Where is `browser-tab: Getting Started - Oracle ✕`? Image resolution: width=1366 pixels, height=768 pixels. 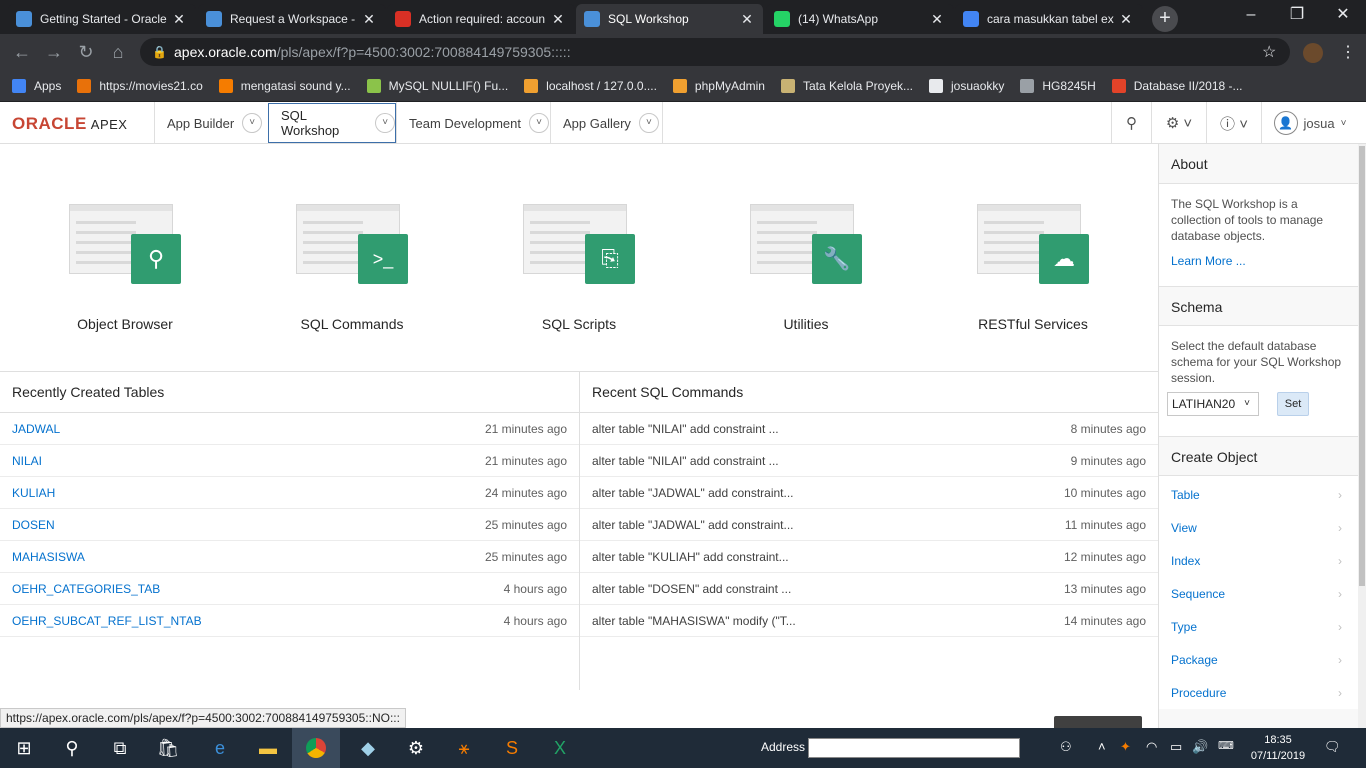
browser-tab: Getting Started - Oracle ✕ is located at coordinates (102, 19).